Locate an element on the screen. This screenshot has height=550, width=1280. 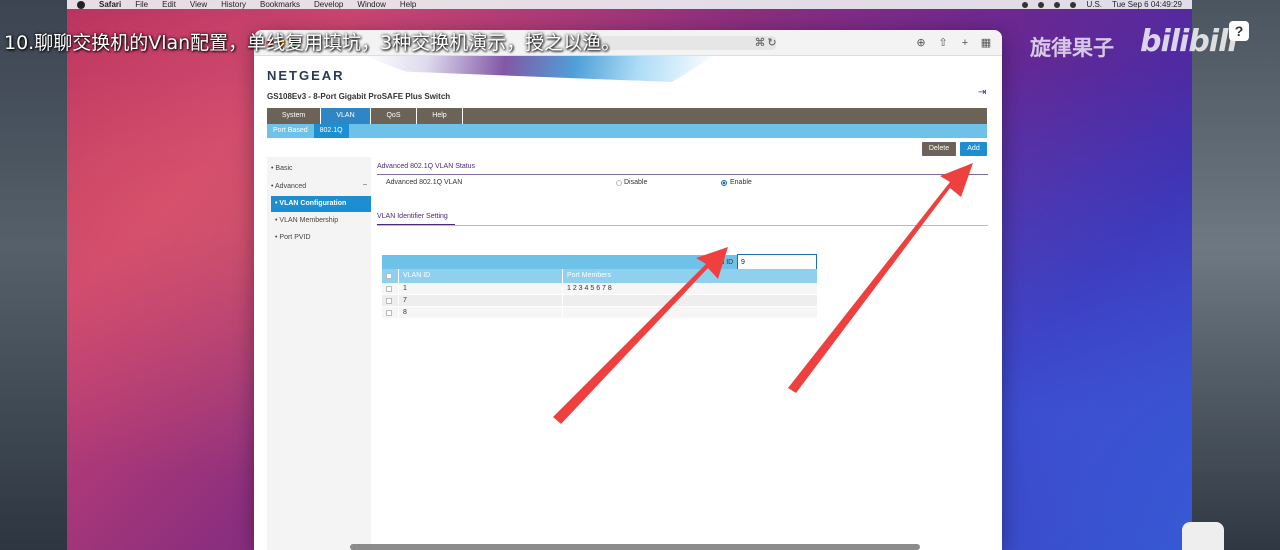
apple-icon is located at coordinates (81, 4).